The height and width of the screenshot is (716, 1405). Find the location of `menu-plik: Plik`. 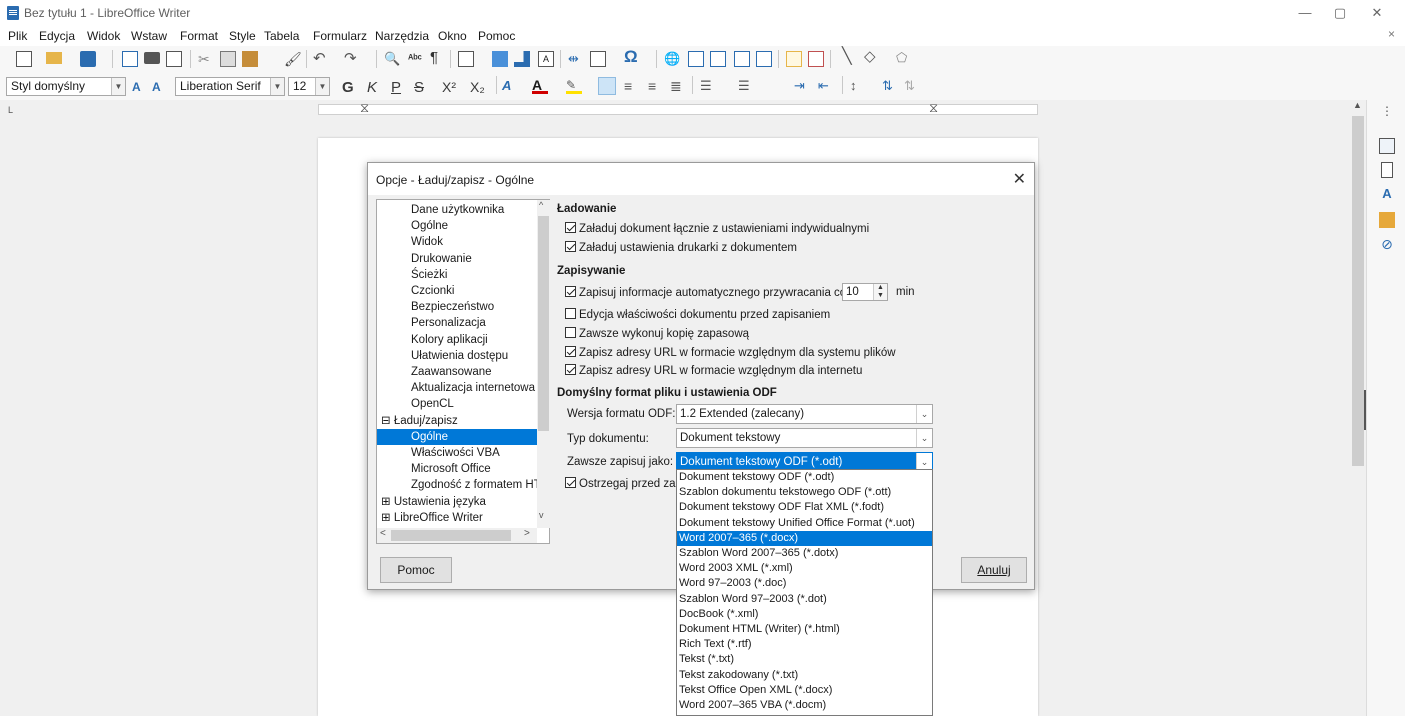

menu-plik: Plik is located at coordinates (17, 36).